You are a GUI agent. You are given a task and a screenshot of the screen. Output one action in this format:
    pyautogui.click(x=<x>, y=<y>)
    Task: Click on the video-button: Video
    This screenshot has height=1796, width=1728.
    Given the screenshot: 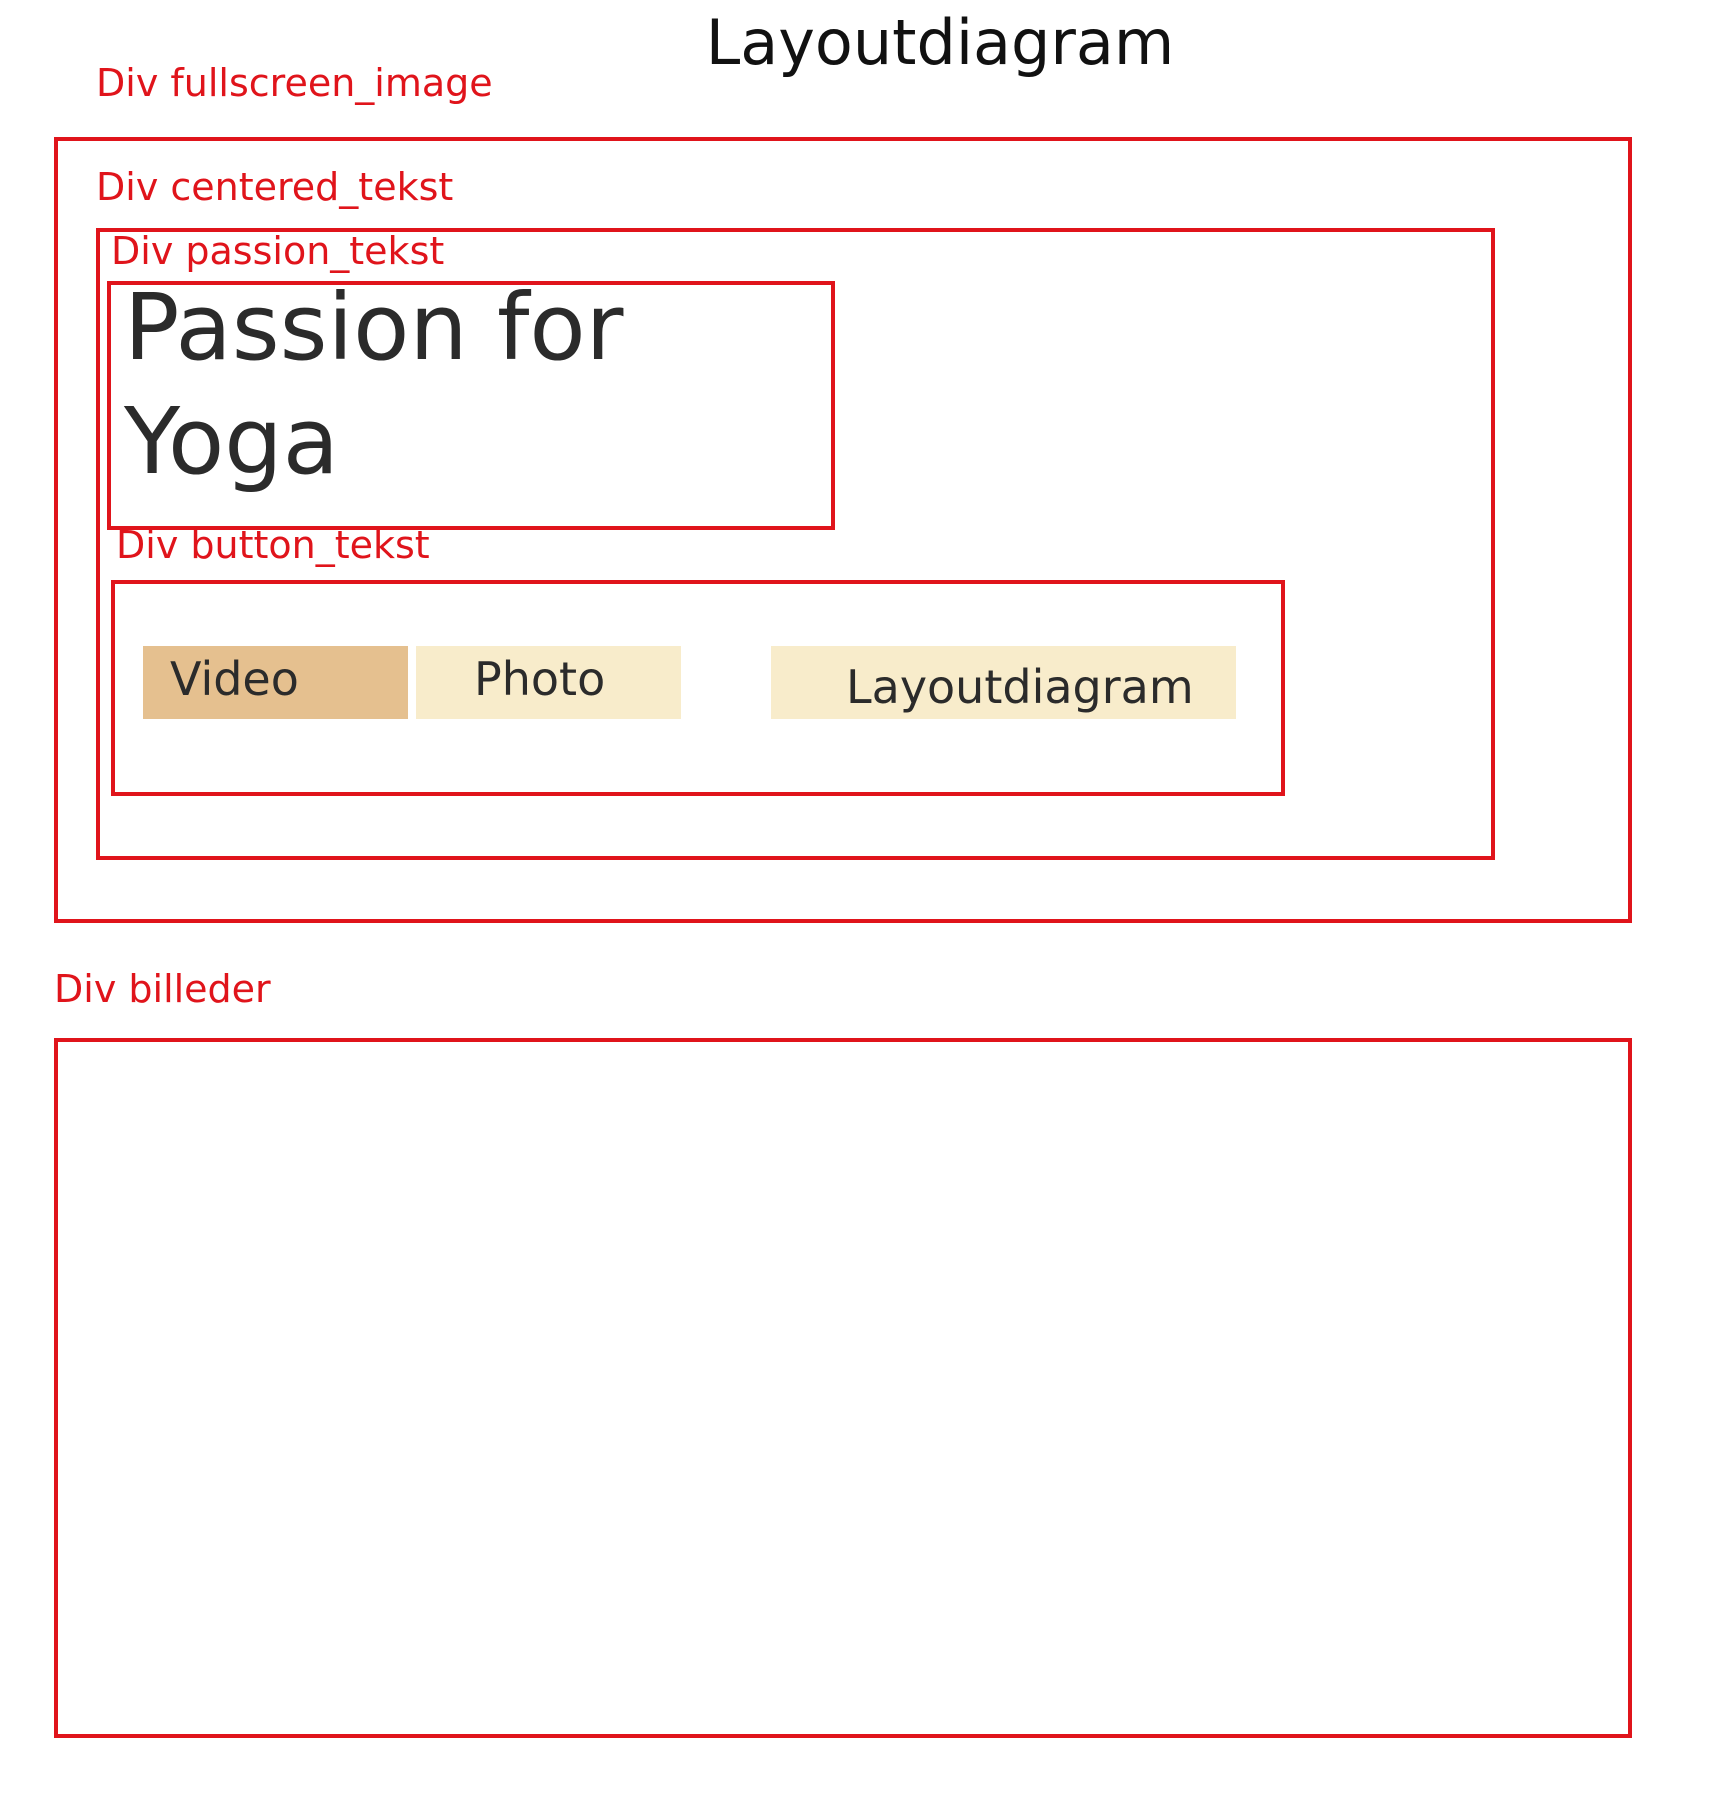 What is the action you would take?
    pyautogui.click(x=275, y=682)
    